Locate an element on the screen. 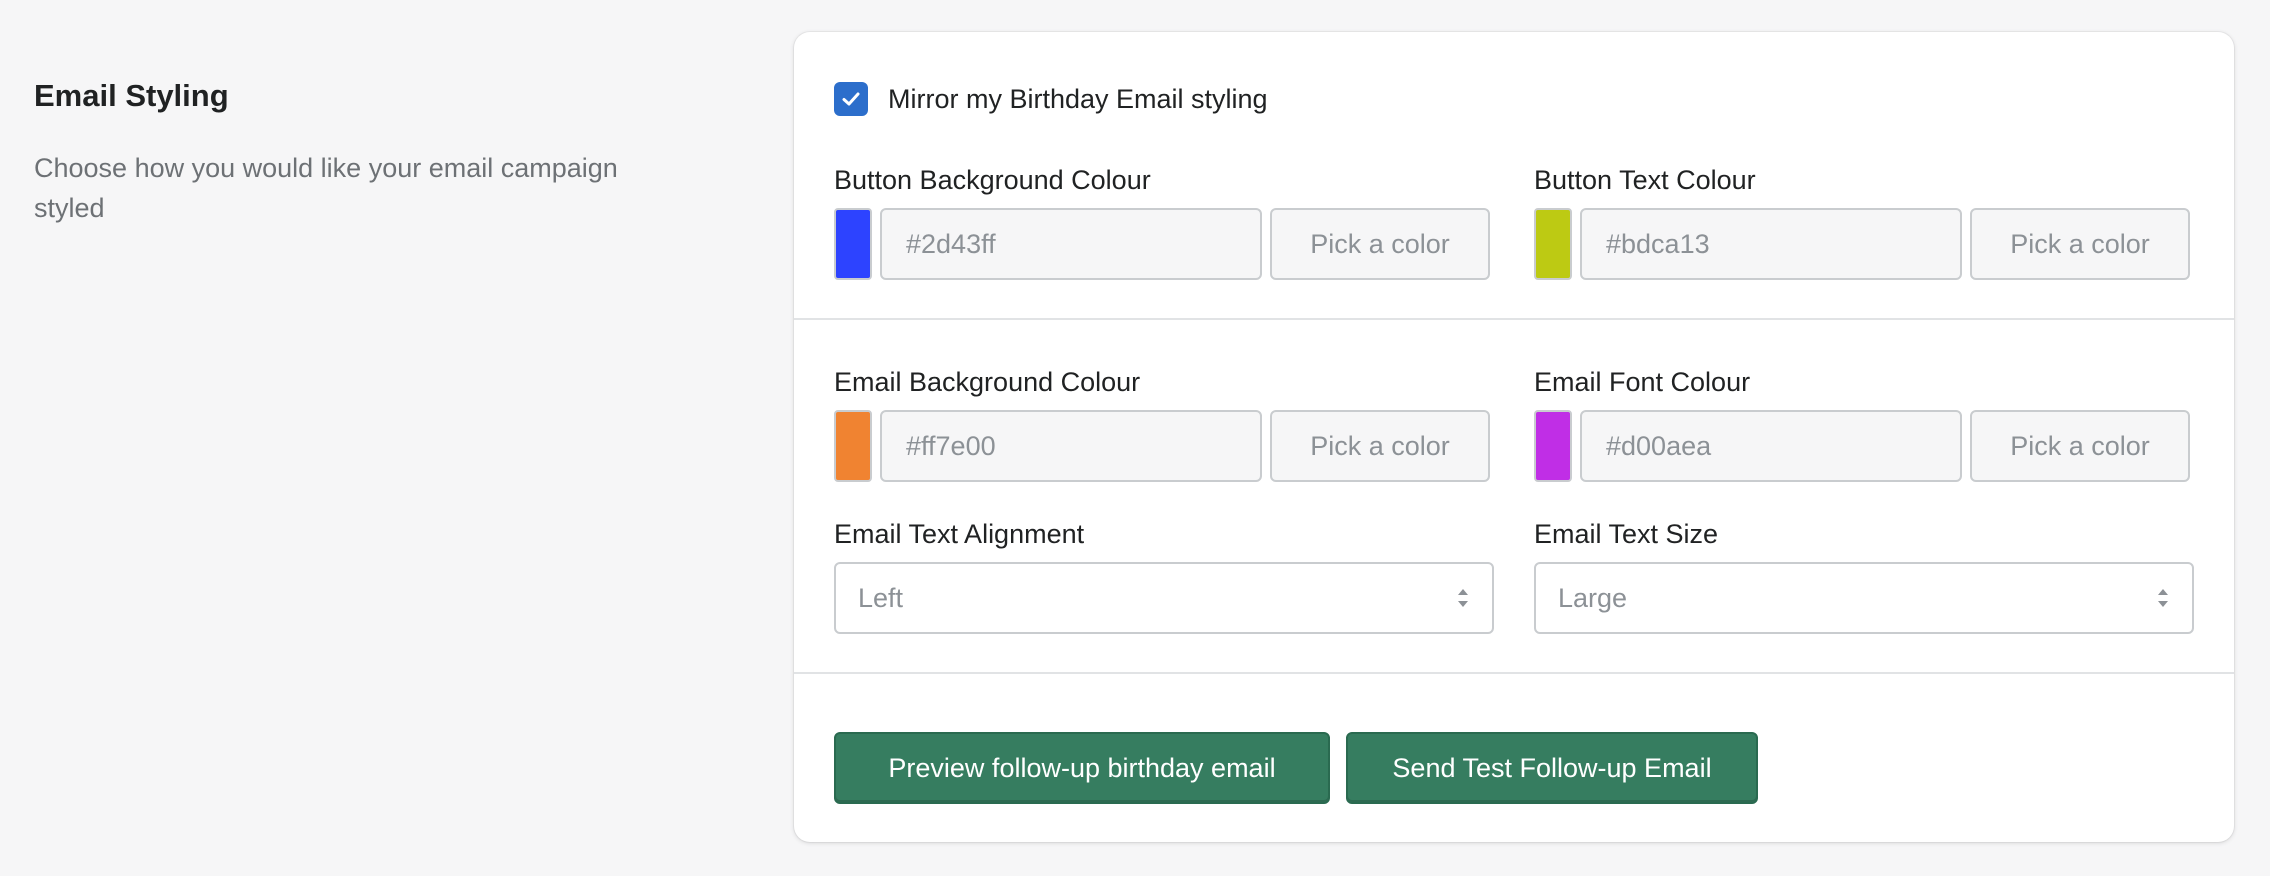  button-background-color-field: Pick a color is located at coordinates (1162, 244).